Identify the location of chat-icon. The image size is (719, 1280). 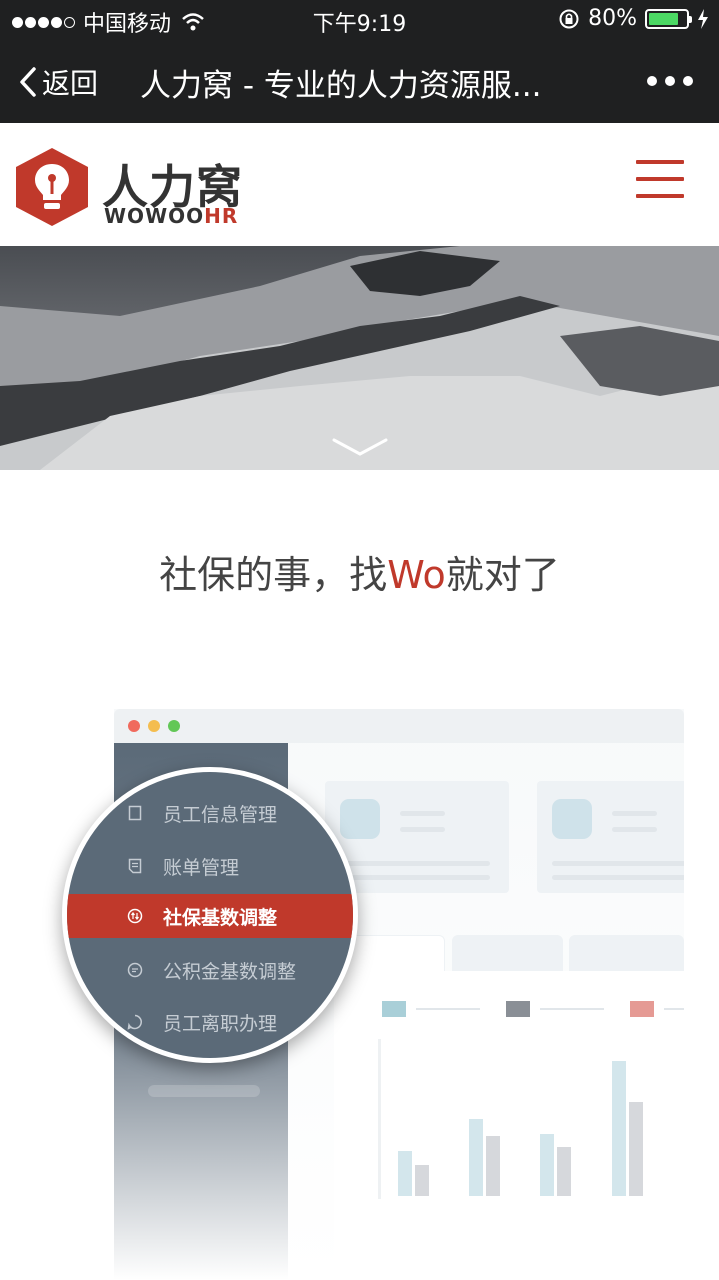
(135, 970).